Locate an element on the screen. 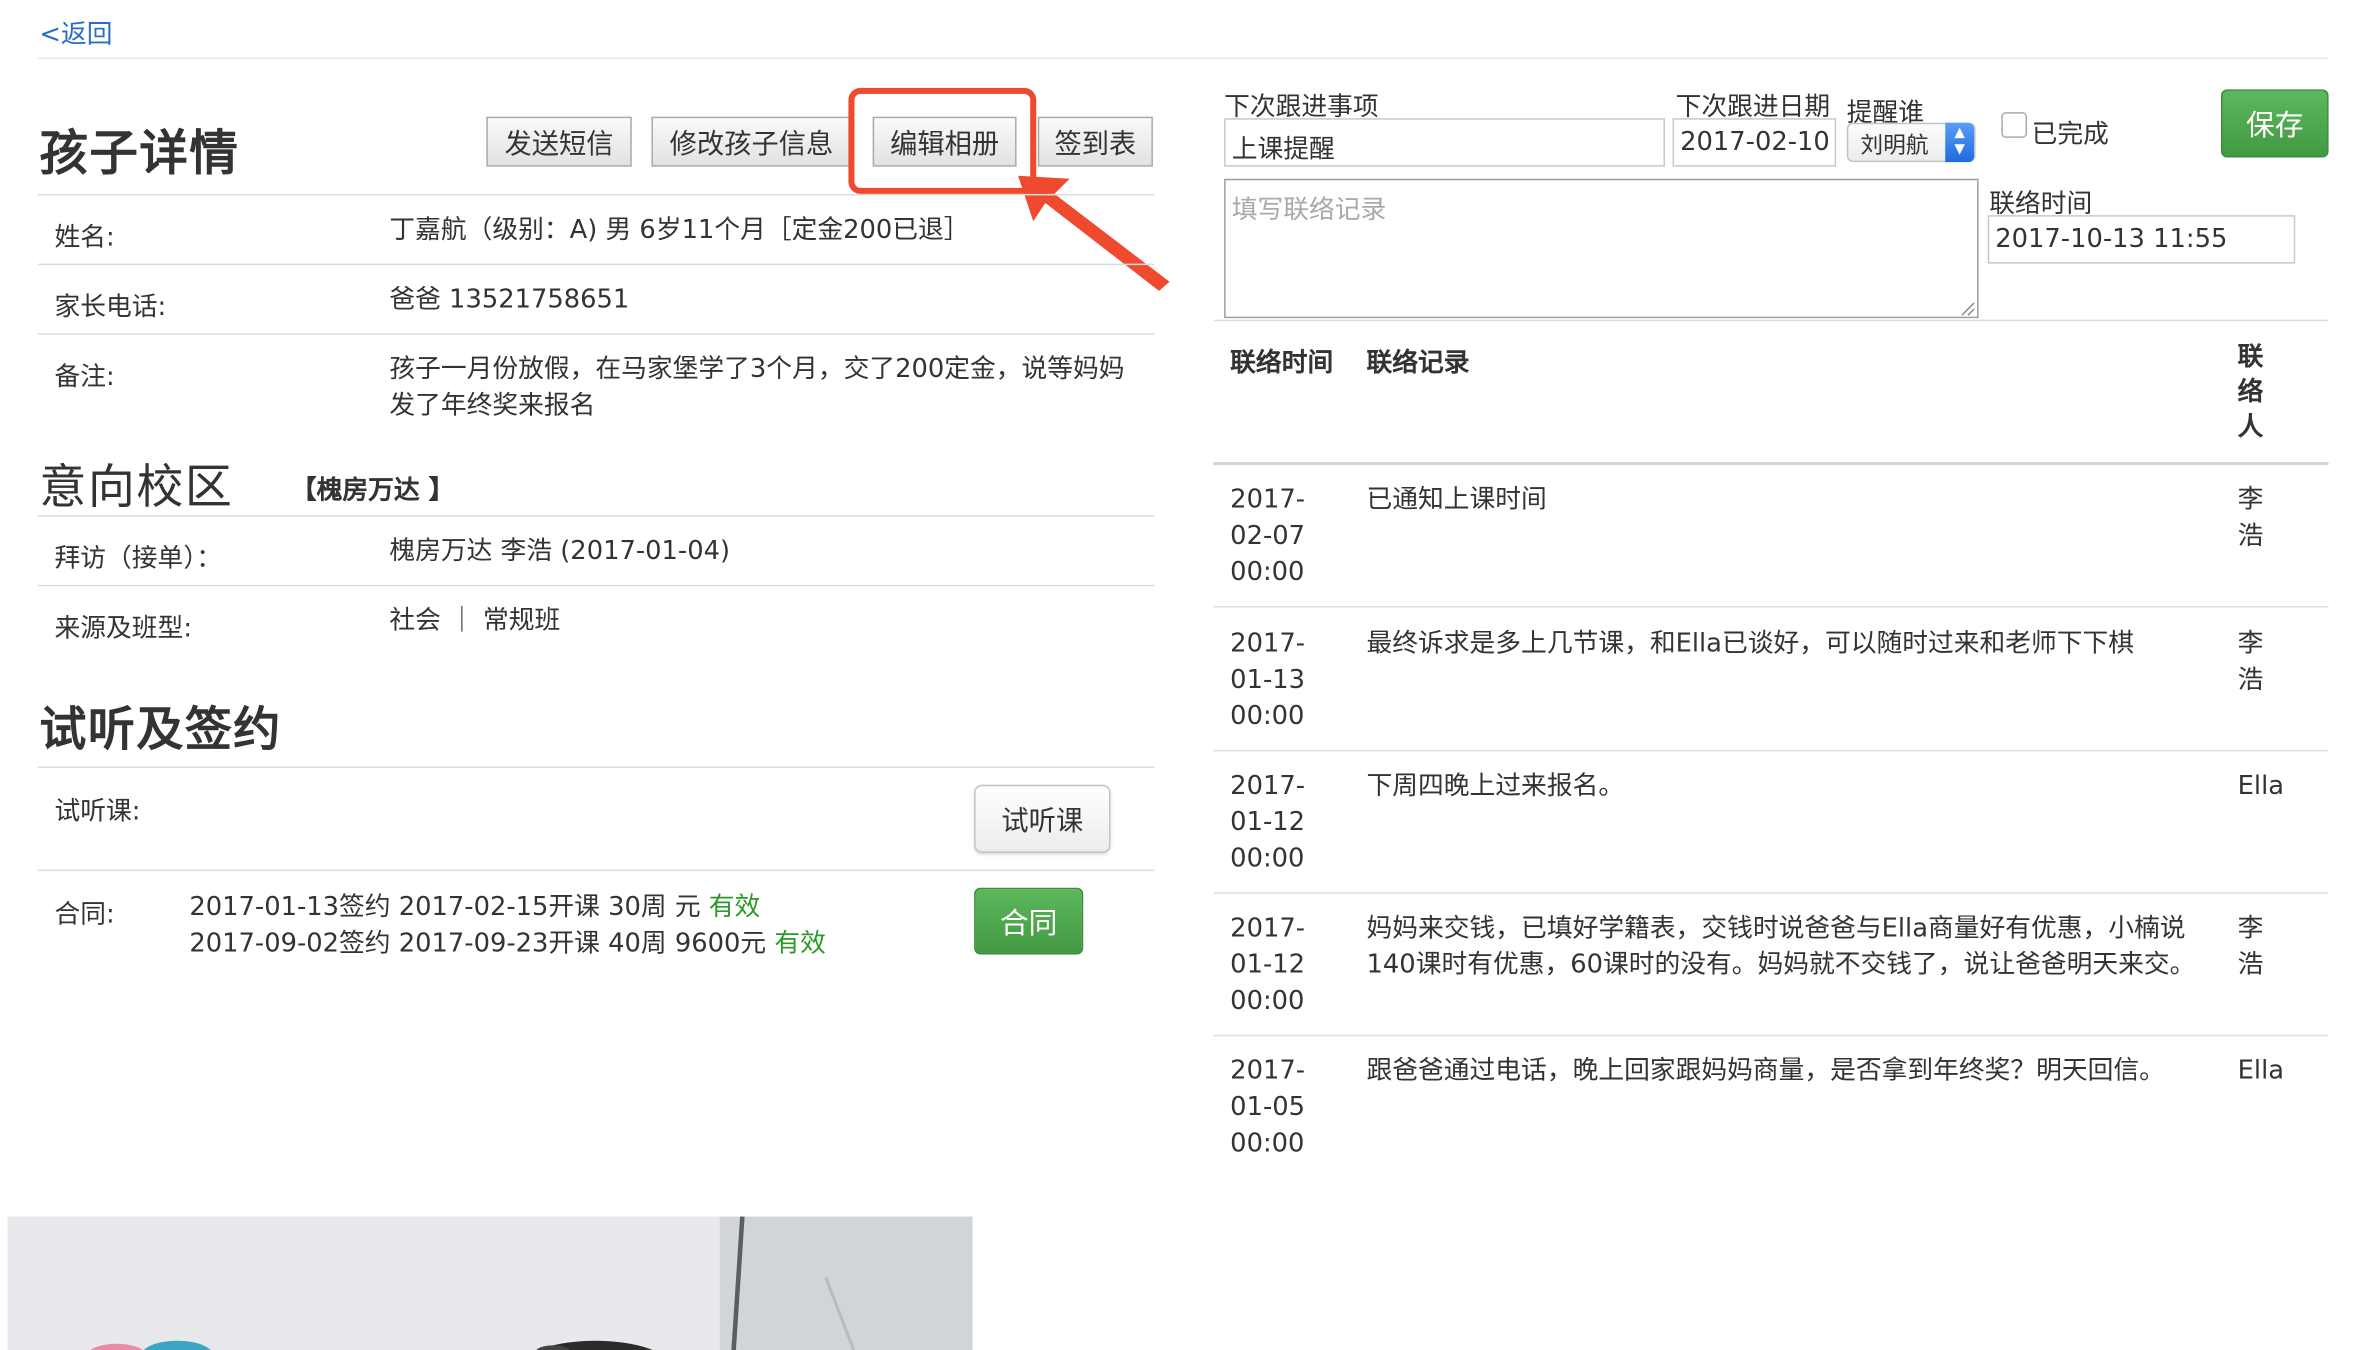 This screenshot has height=1350, width=2364. record-line: 已通知上课时间 is located at coordinates (1456, 500).